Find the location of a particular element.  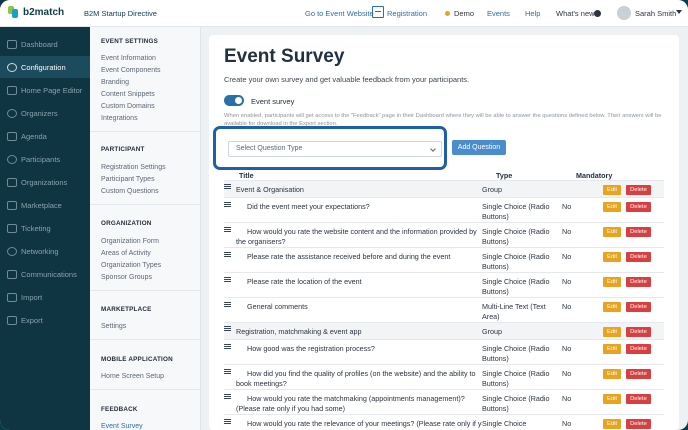

marketplace-icon is located at coordinates (12, 205).